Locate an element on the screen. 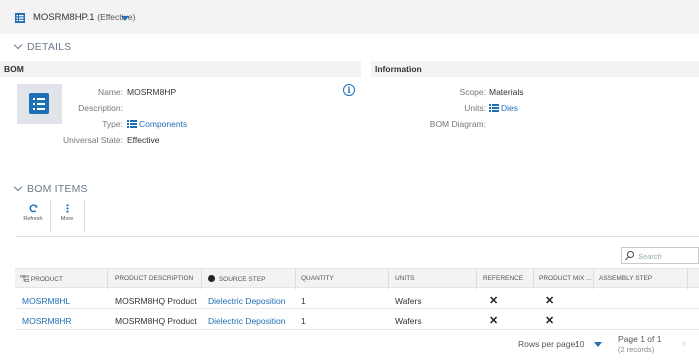 This screenshot has width=699, height=360. details-toggle: DETAILS is located at coordinates (42, 46).